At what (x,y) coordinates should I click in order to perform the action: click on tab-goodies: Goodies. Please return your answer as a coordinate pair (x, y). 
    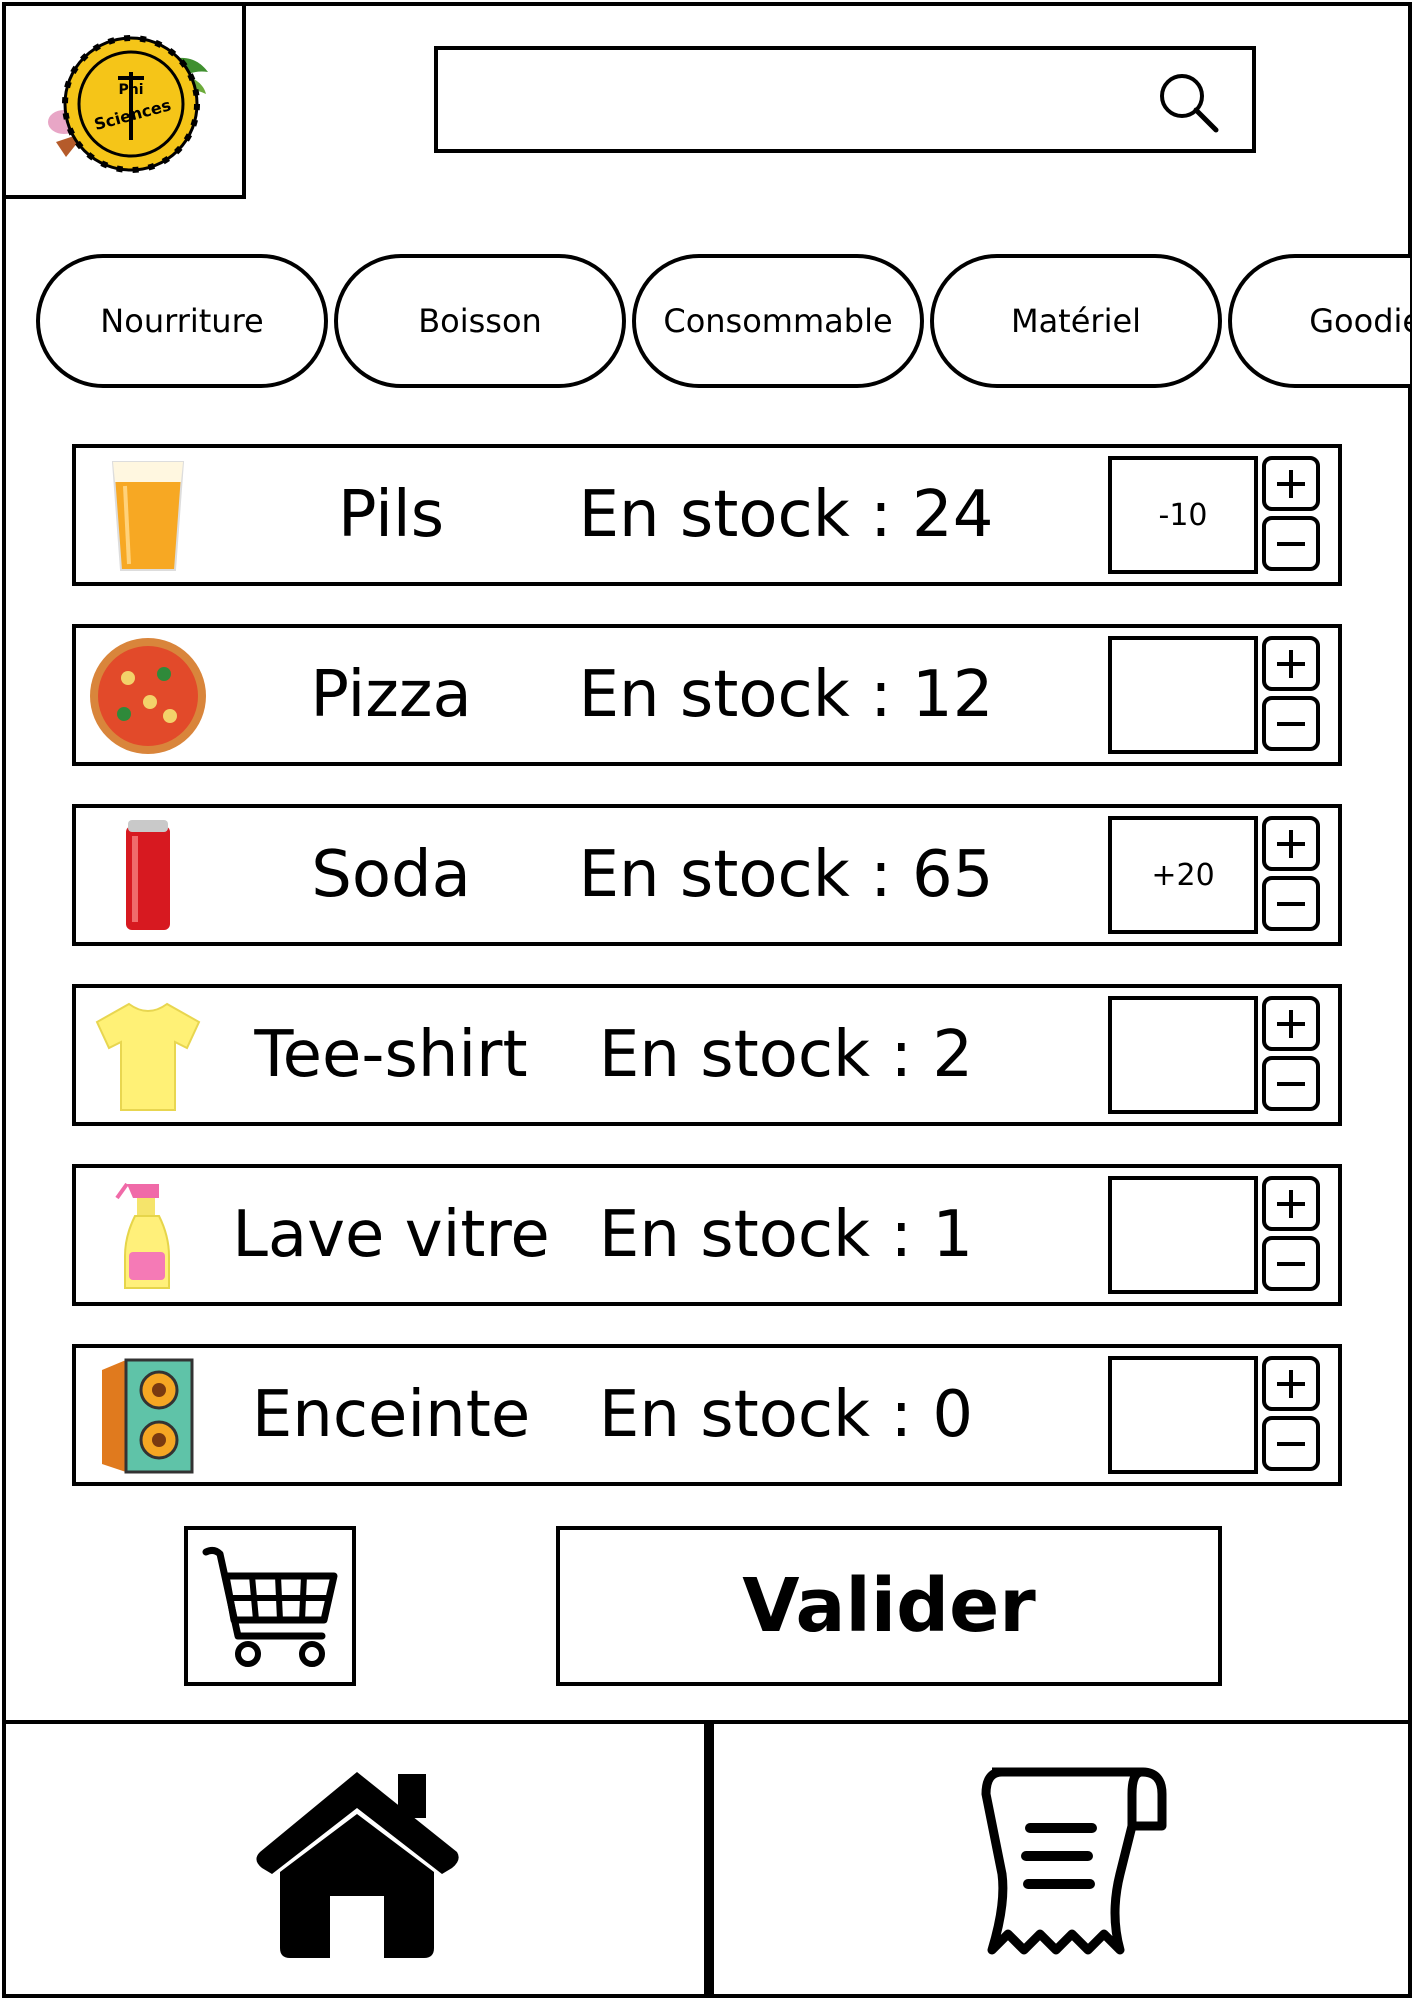
    Looking at the image, I should click on (1319, 321).